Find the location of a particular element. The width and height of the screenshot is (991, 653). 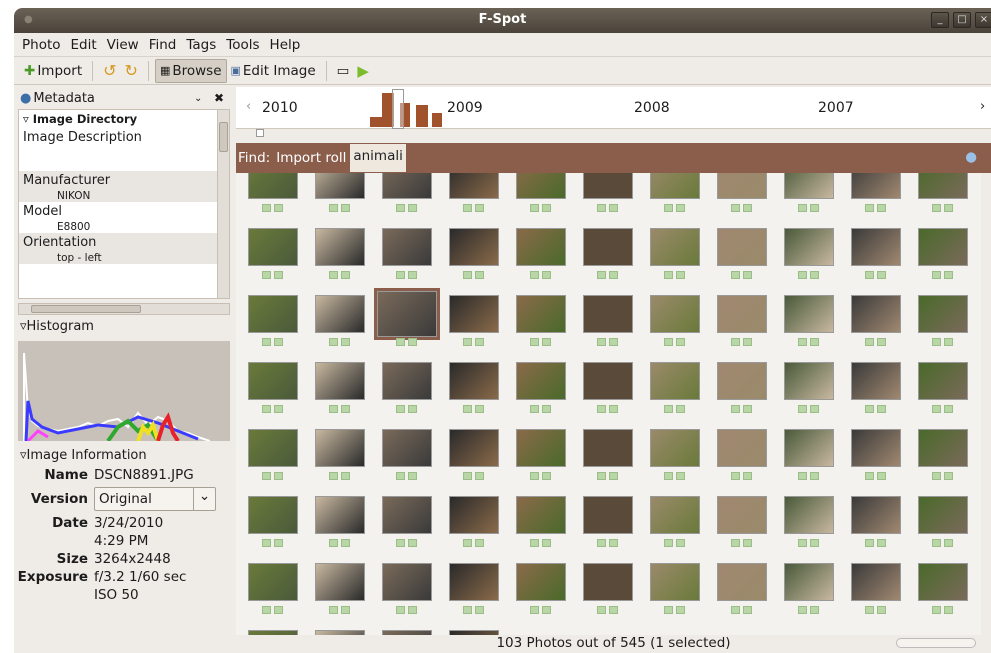

version-select: Original ⌄ is located at coordinates (155, 499).